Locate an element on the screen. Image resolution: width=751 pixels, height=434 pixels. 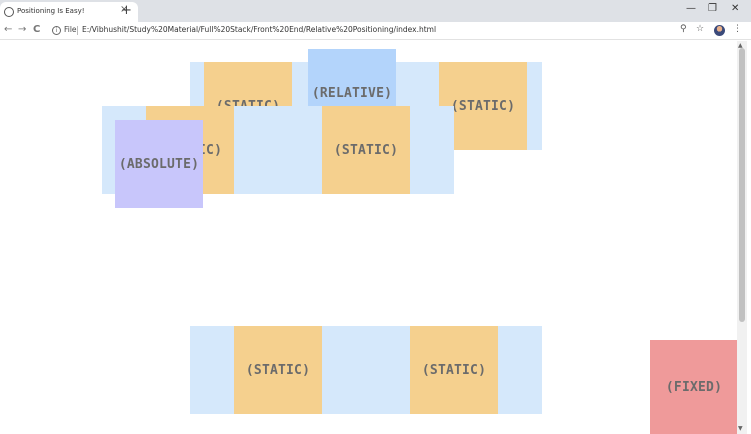
back-button: ← is located at coordinates (8, 29).